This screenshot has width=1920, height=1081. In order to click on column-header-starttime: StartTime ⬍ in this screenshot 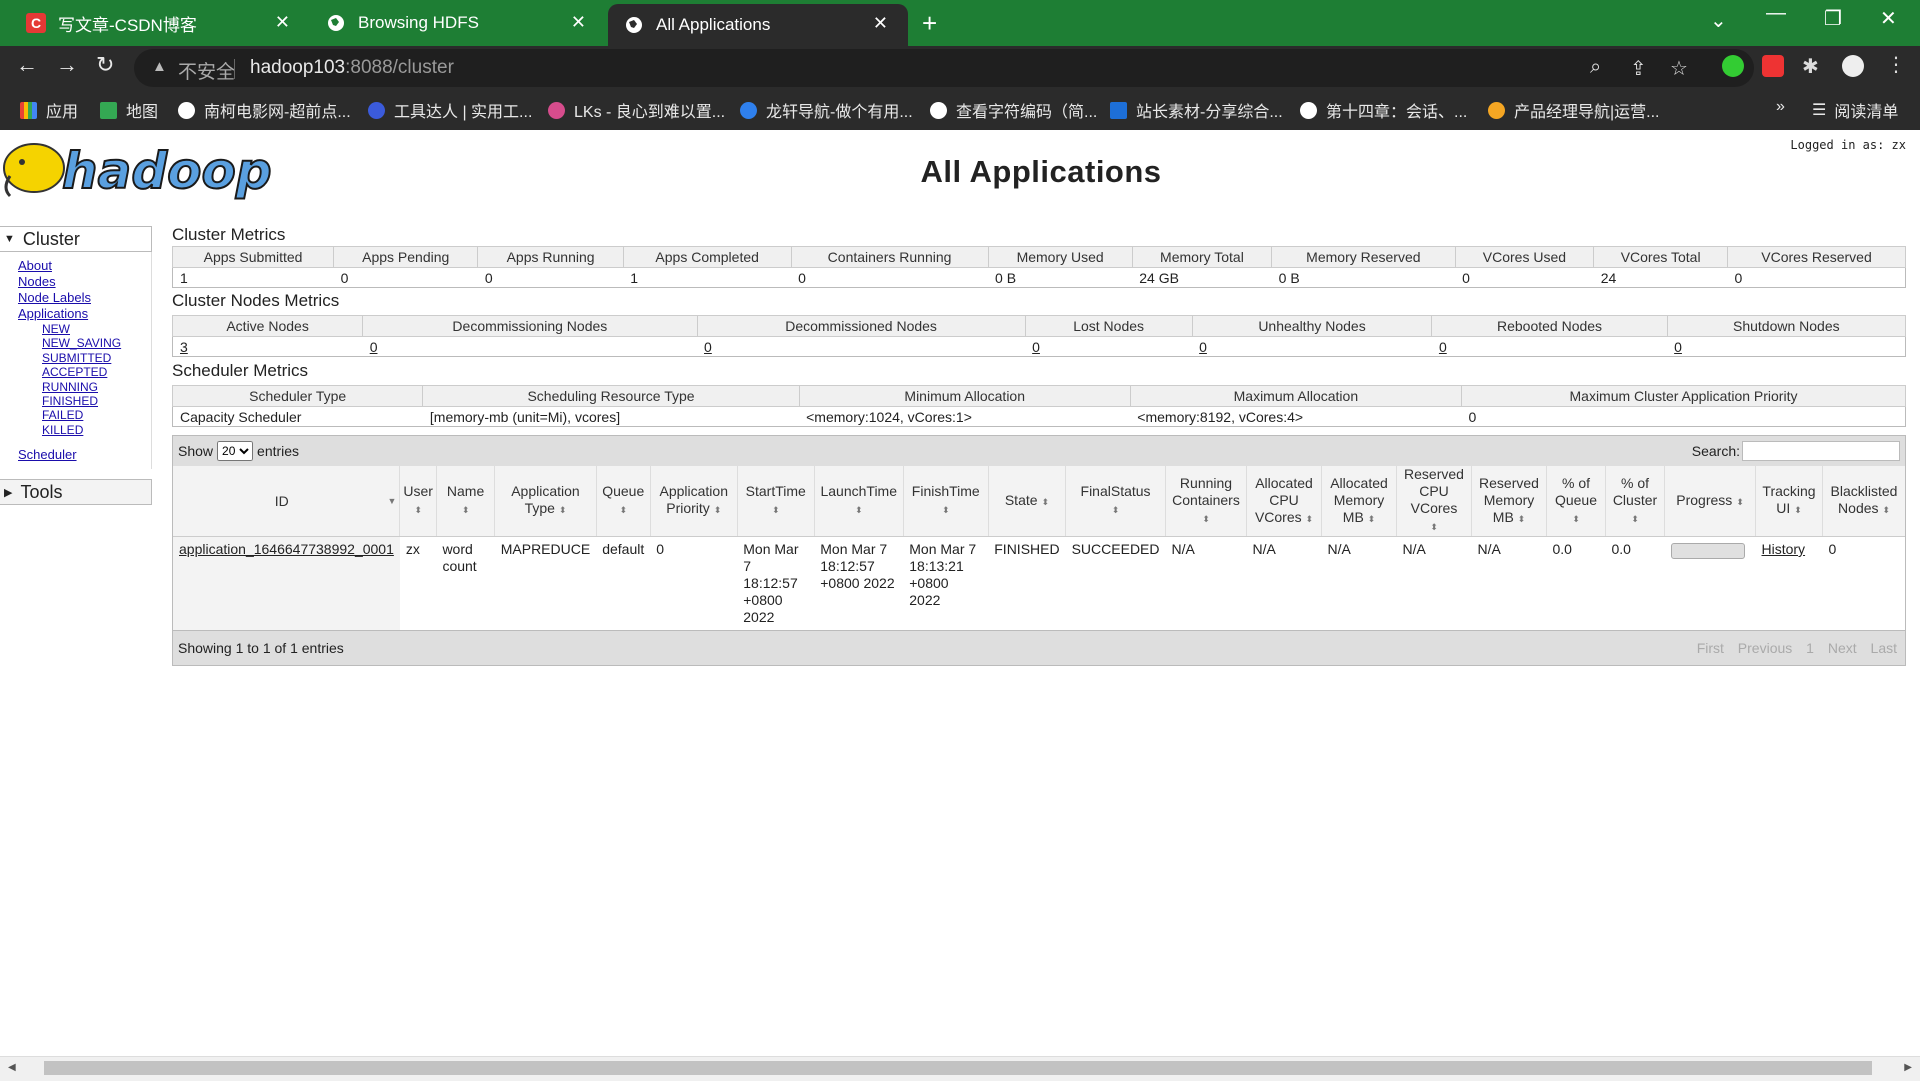, I will do `click(776, 501)`.